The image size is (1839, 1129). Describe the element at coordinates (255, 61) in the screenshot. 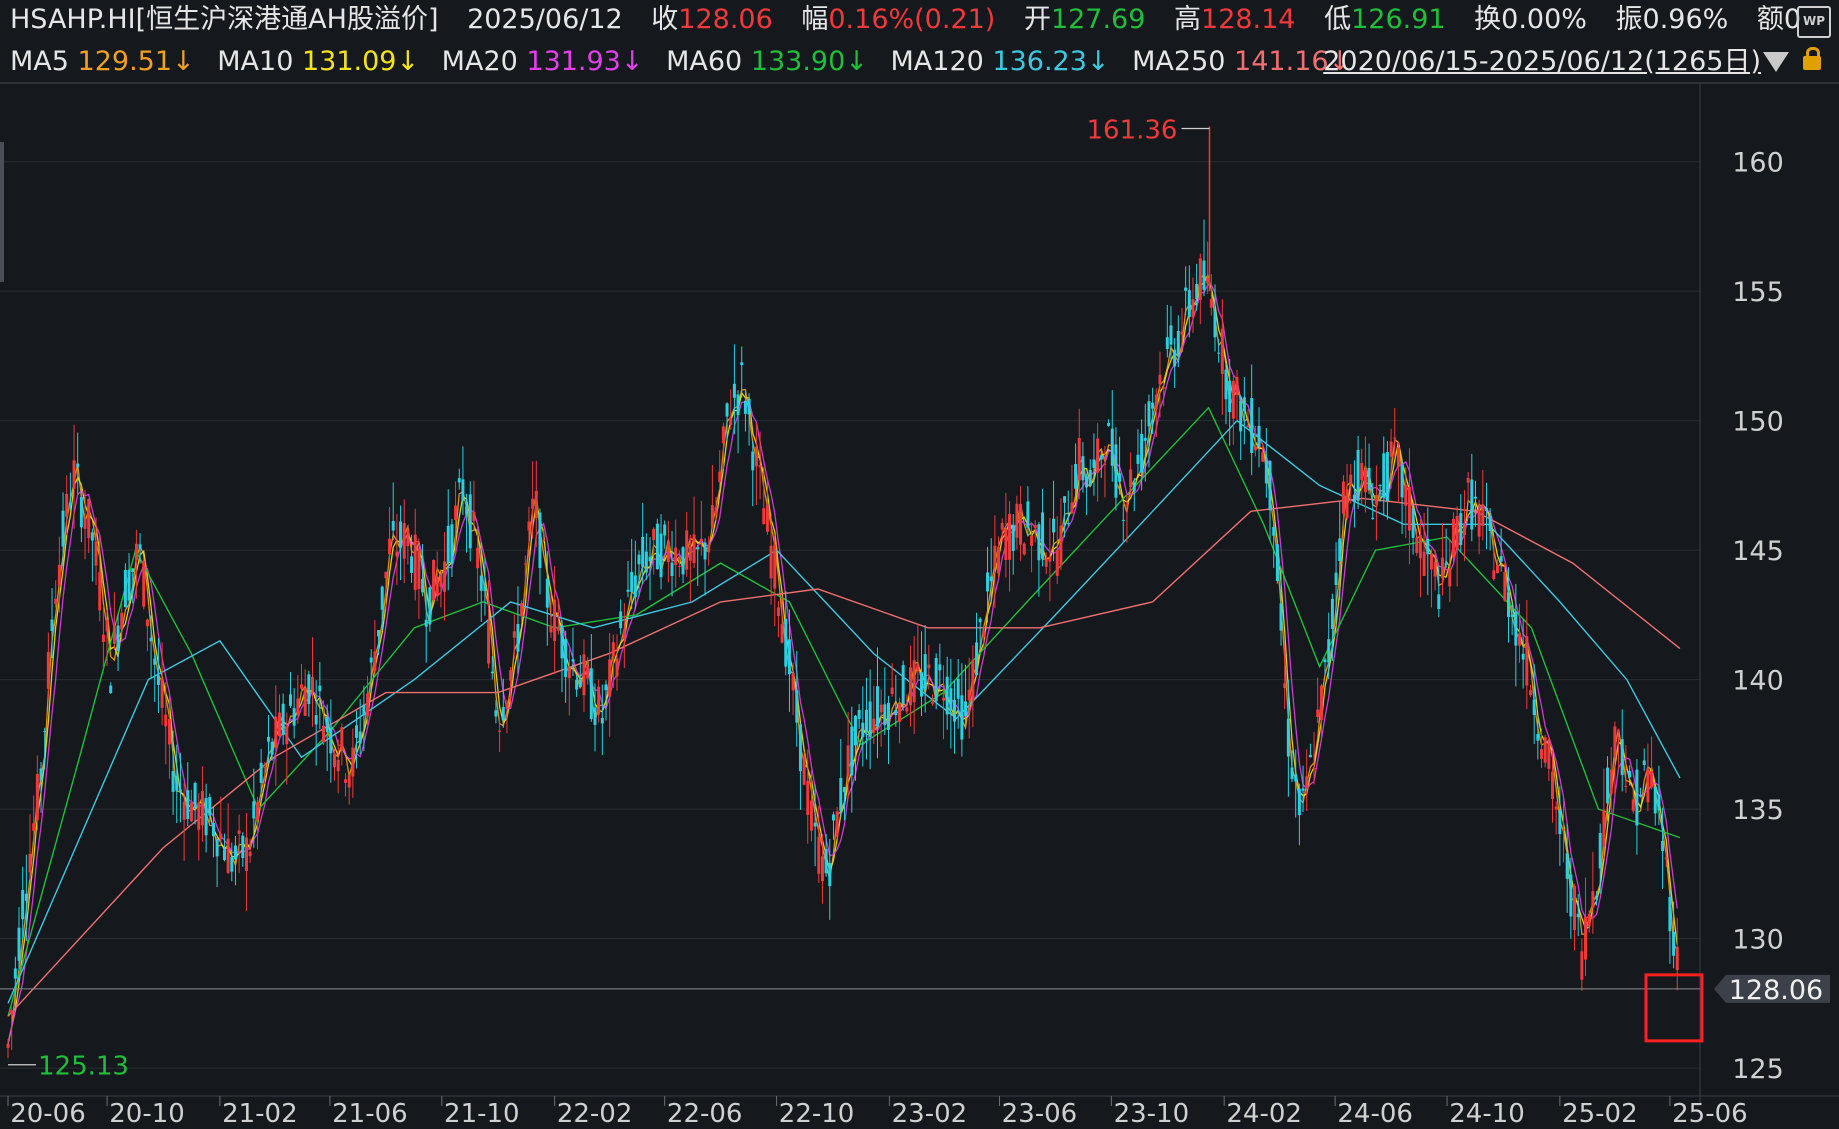

I see `ma10-label: MA10` at that location.